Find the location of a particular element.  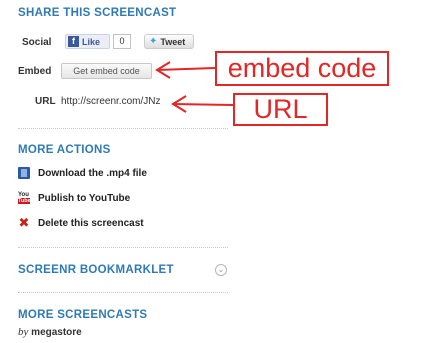

url-callout: URL is located at coordinates (280, 109).